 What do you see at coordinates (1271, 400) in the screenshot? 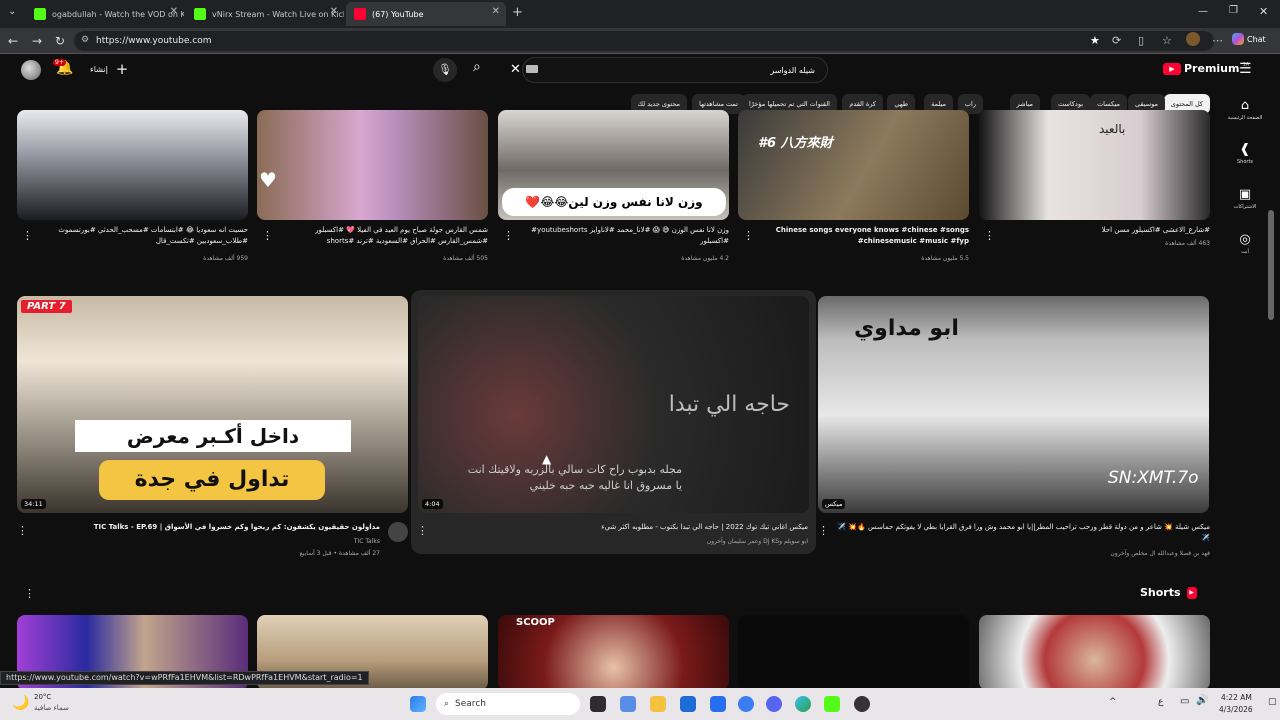
I see `page-scrollbar` at bounding box center [1271, 400].